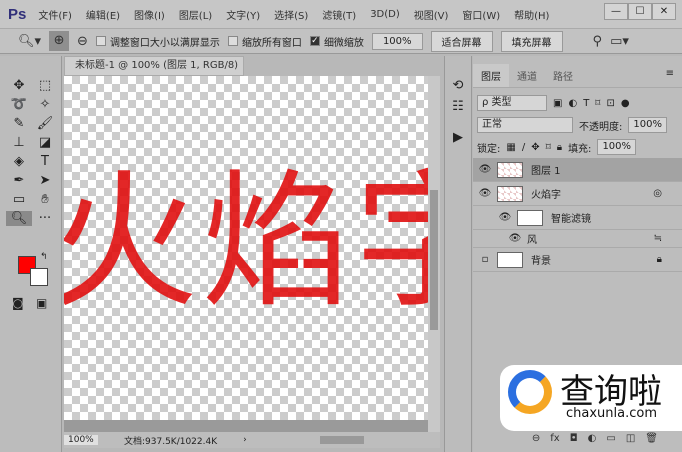  I want to click on pen-tool-icon: ✒, so click(19, 180).